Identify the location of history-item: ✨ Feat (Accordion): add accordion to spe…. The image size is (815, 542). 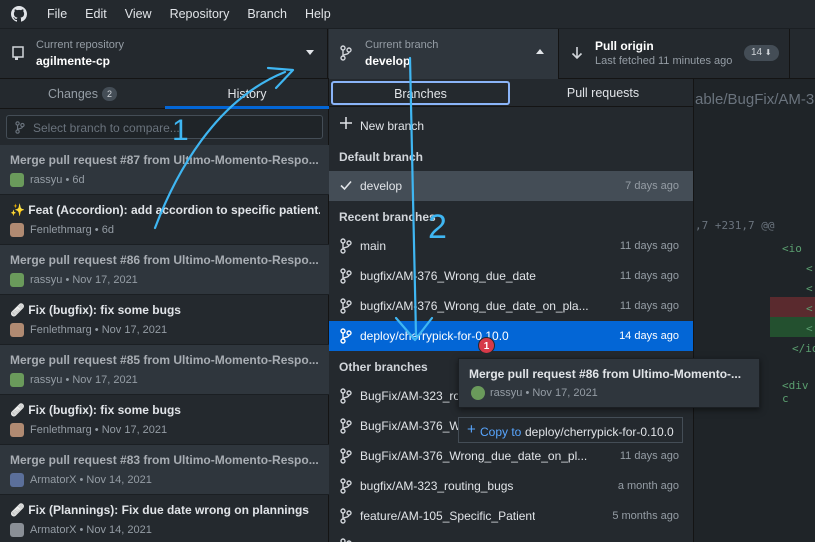
(164, 220).